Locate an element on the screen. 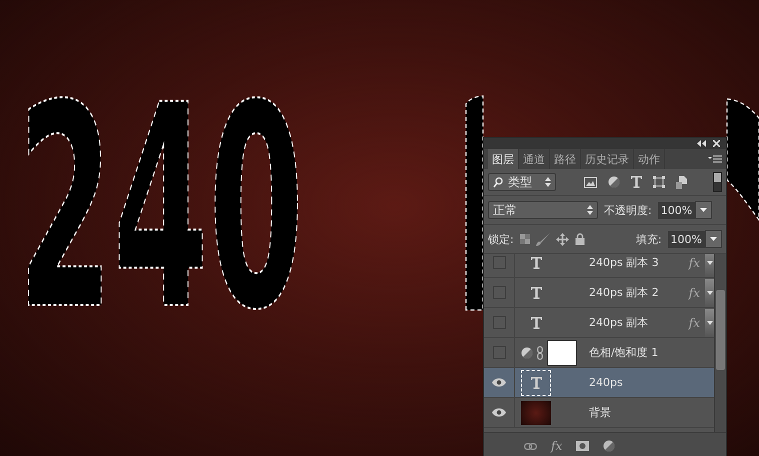  collapse-icon is located at coordinates (701, 143).